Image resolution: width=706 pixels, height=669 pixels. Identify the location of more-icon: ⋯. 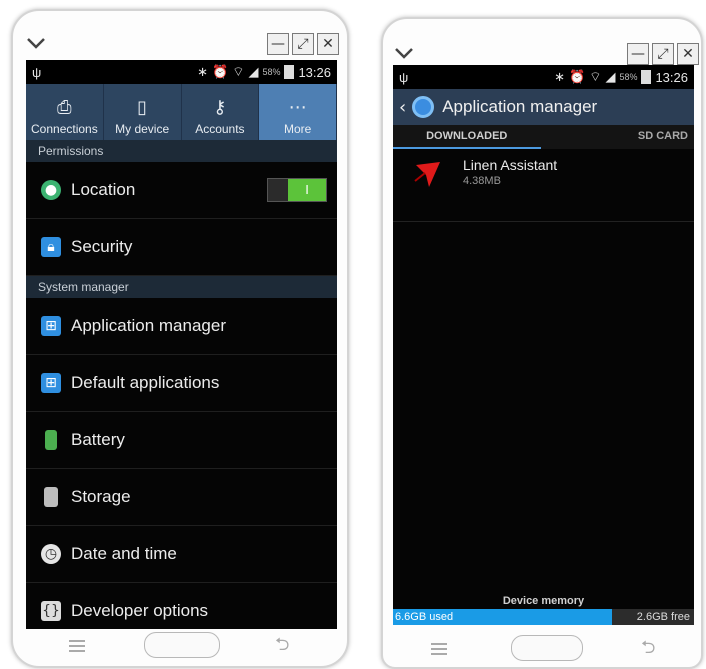
(297, 107).